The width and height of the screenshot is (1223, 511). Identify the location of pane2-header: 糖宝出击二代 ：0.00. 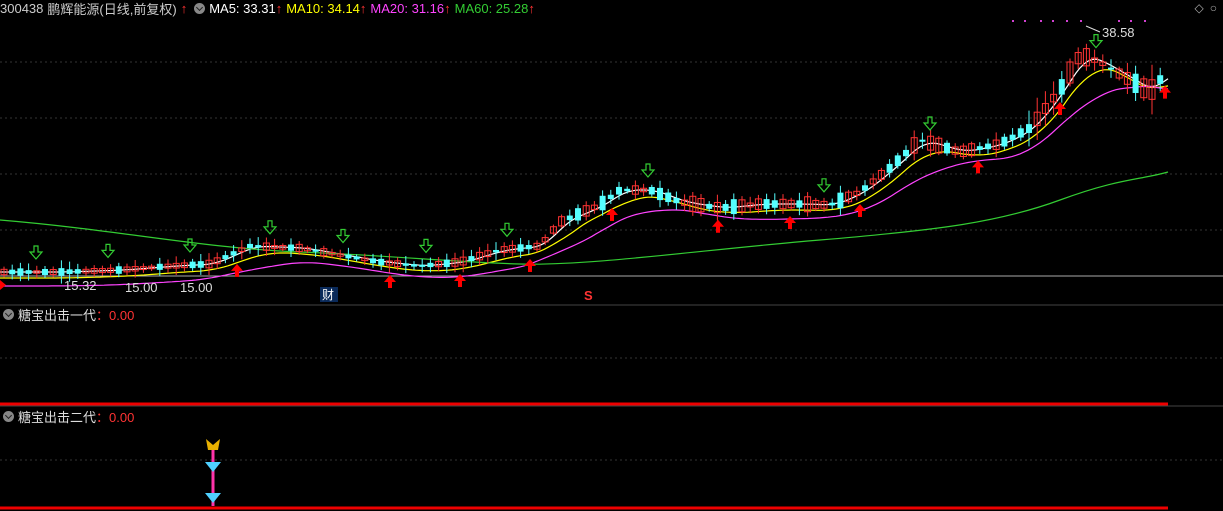
(67, 416).